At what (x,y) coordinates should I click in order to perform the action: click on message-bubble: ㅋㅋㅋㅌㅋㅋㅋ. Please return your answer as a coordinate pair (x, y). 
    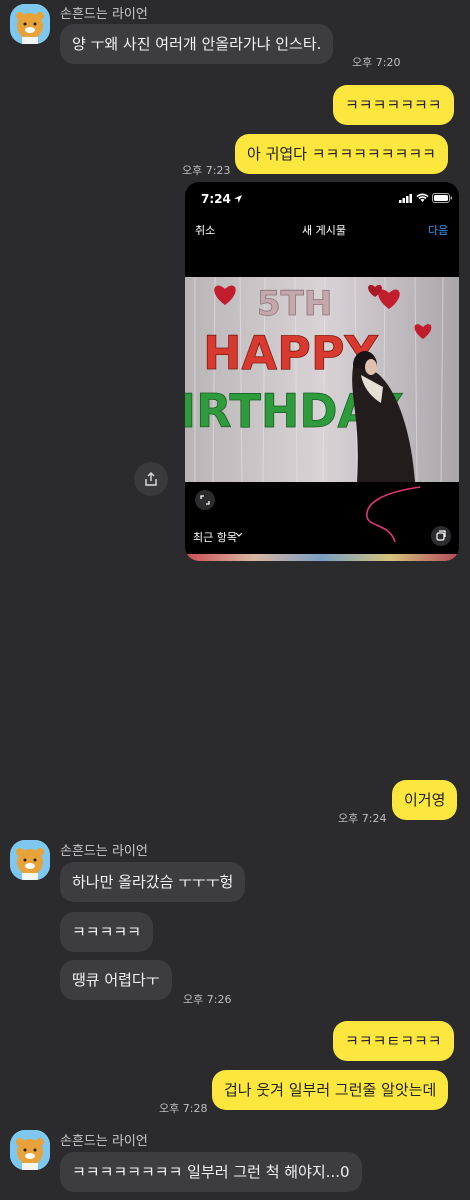
    Looking at the image, I should click on (393, 1041).